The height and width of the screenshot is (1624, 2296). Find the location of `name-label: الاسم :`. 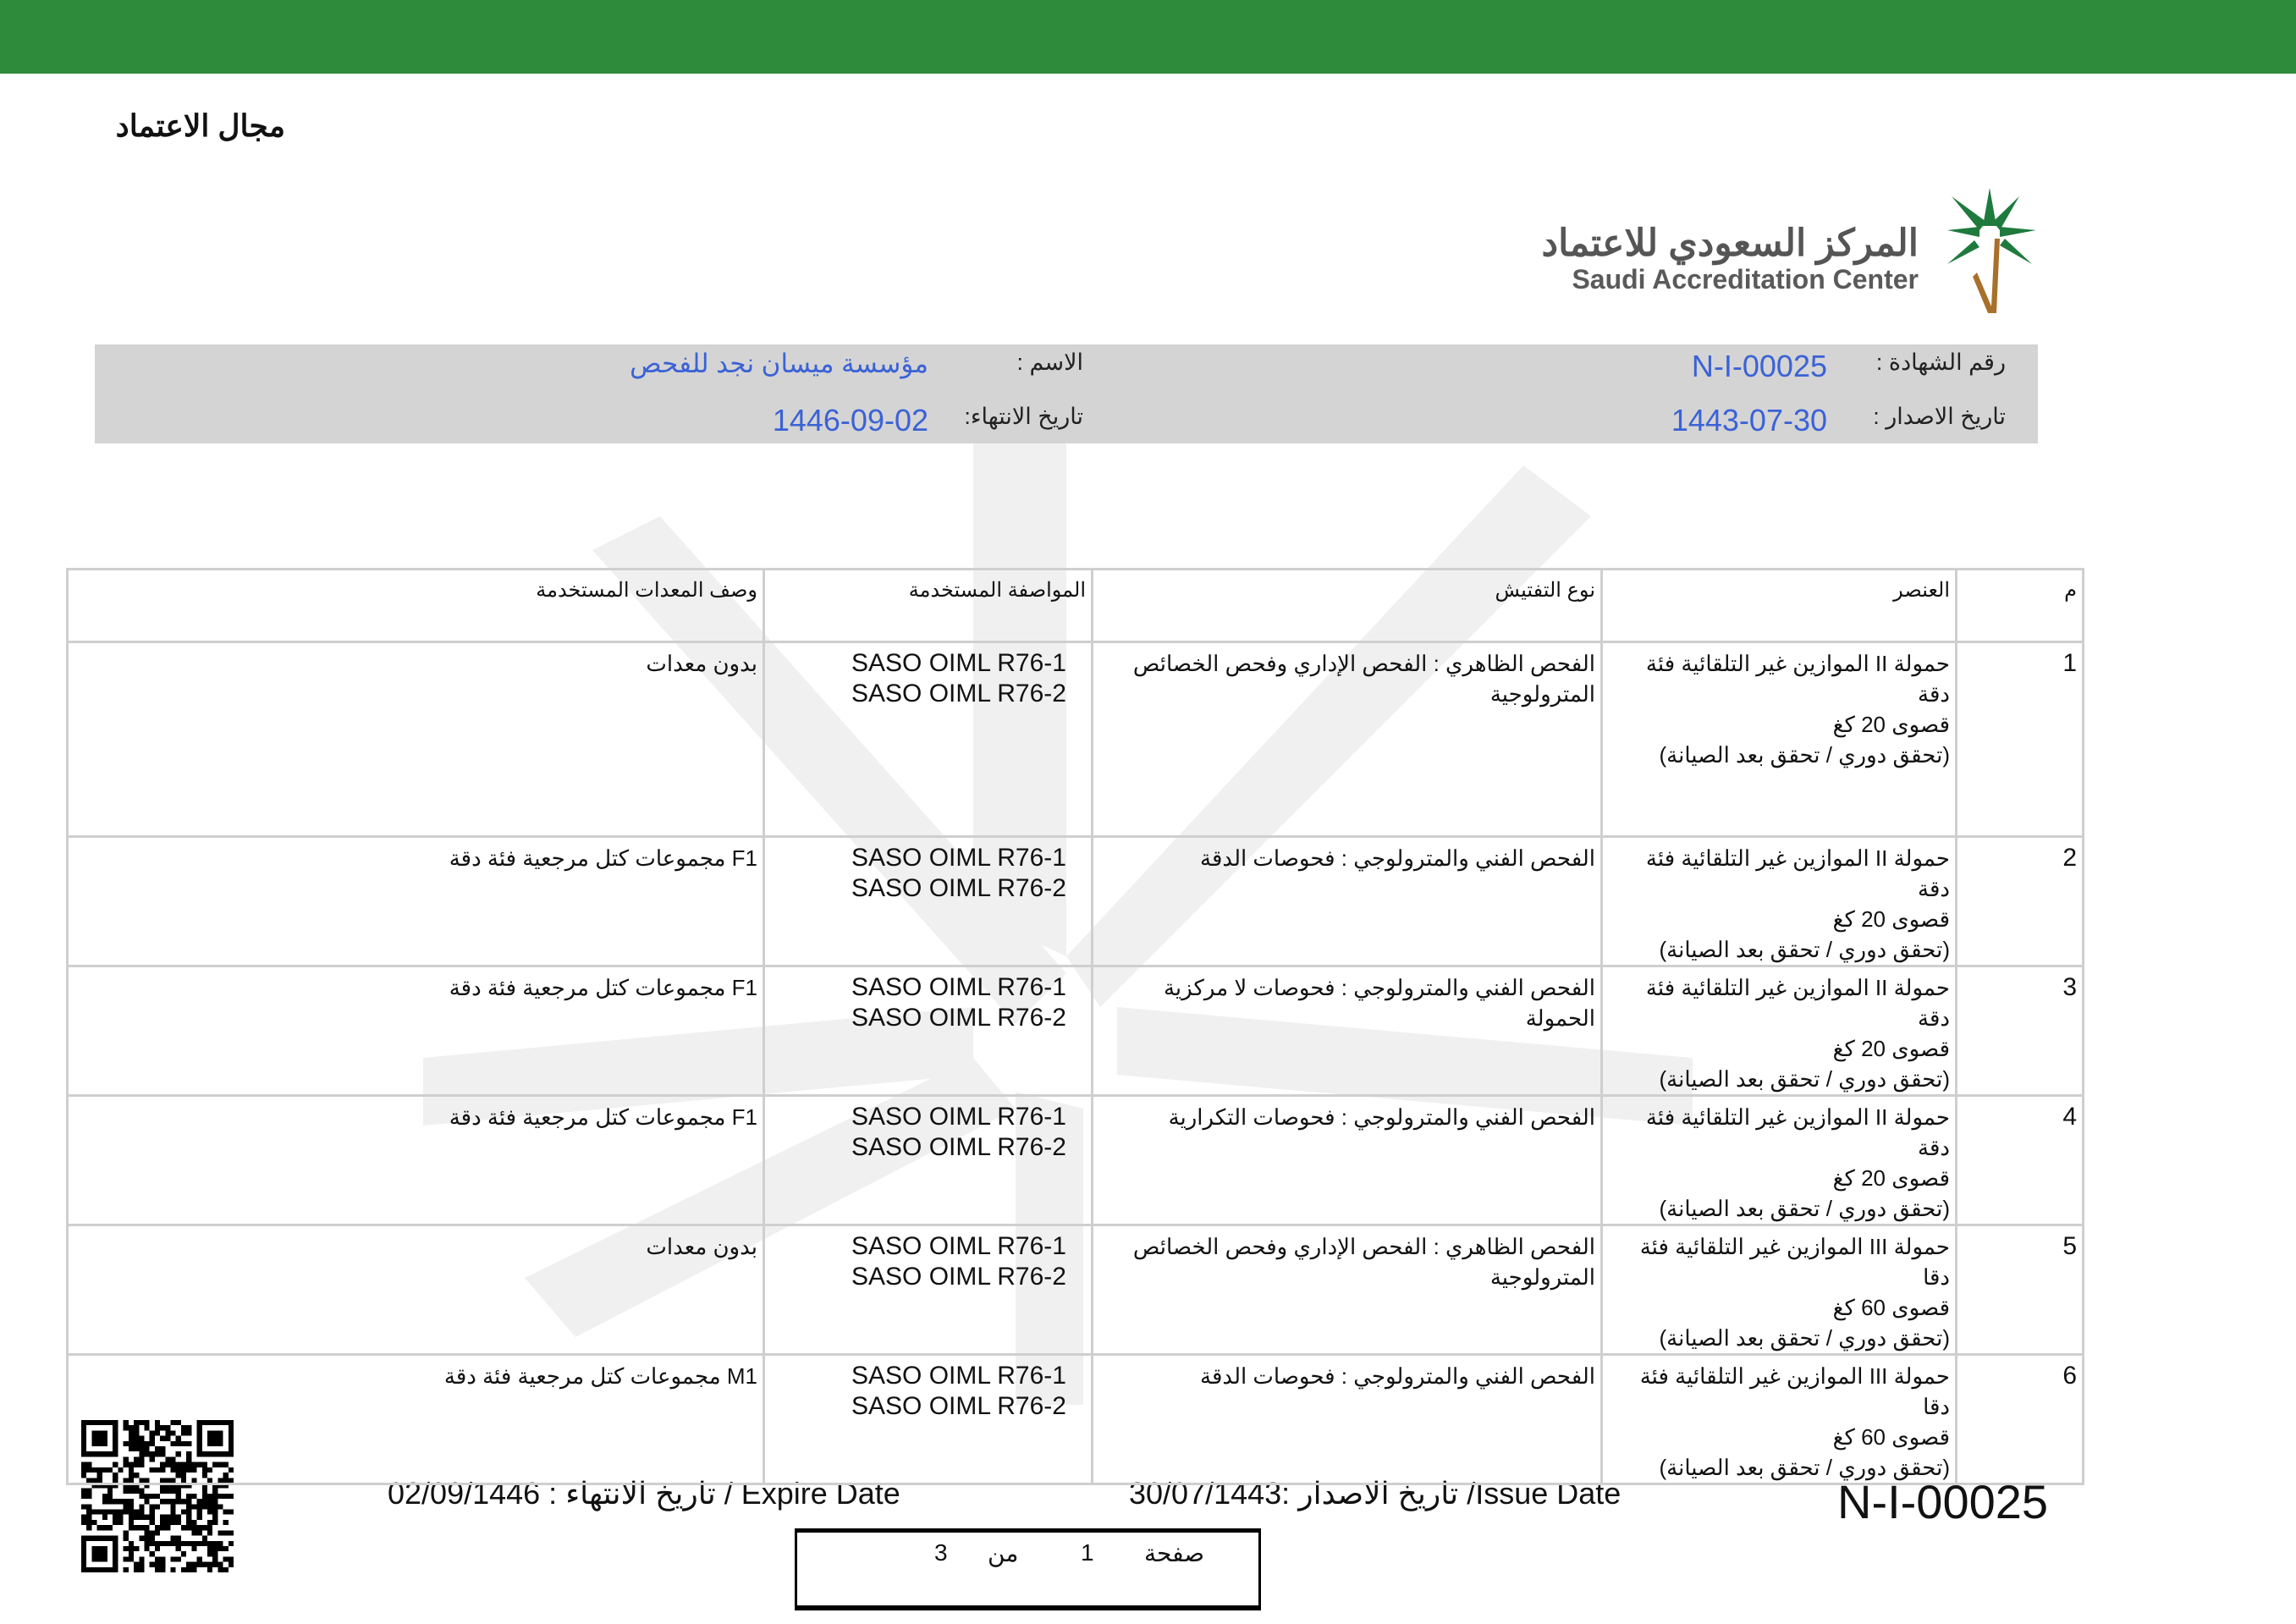

name-label: الاسم : is located at coordinates (1050, 363).